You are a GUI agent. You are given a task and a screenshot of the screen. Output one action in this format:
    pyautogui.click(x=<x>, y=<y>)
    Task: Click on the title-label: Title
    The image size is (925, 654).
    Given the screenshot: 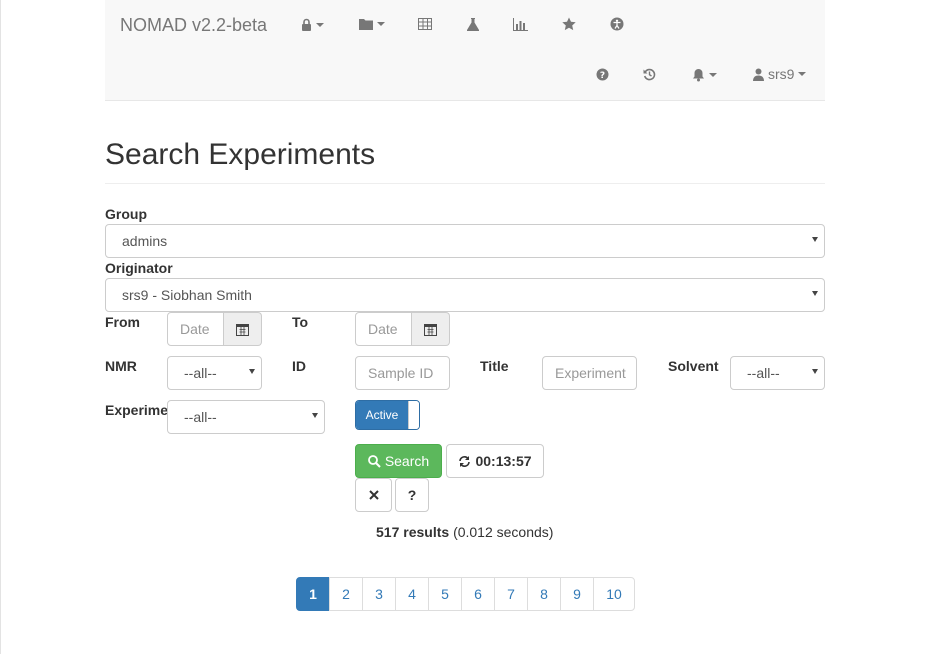 What is the action you would take?
    pyautogui.click(x=494, y=366)
    